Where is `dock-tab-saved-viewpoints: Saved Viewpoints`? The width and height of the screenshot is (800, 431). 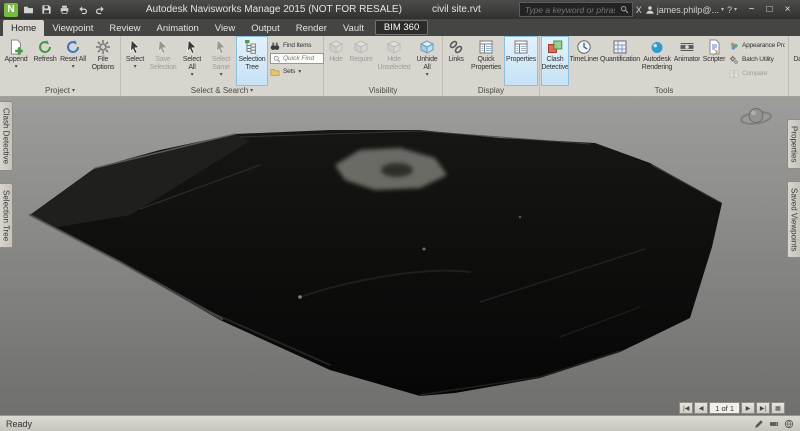
dock-tab-saved-viewpoints: Saved Viewpoints is located at coordinates (793, 220).